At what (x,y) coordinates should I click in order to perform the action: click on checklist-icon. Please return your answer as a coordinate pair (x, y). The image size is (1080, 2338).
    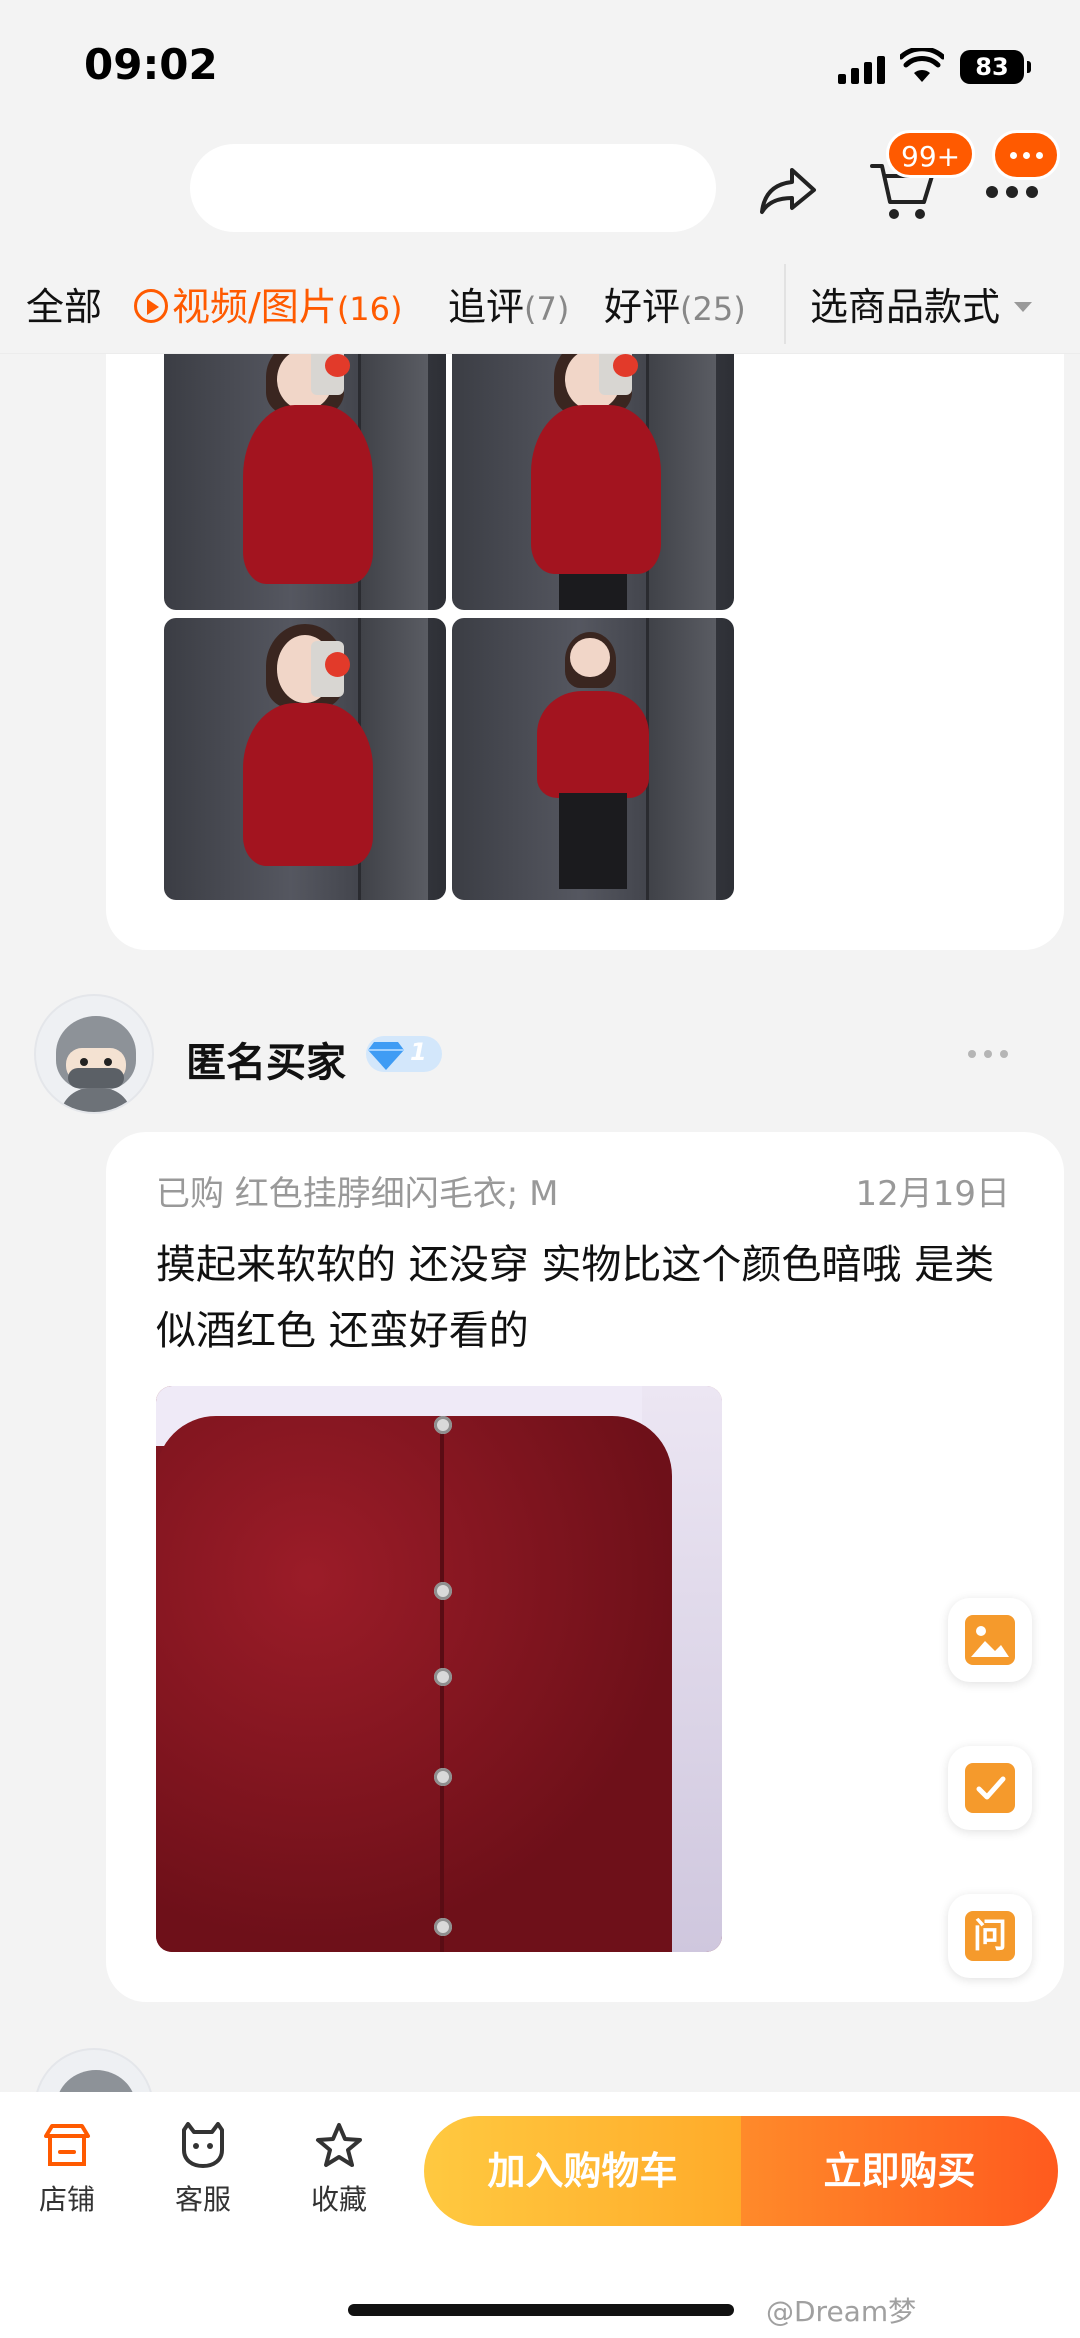
    Looking at the image, I should click on (990, 1788).